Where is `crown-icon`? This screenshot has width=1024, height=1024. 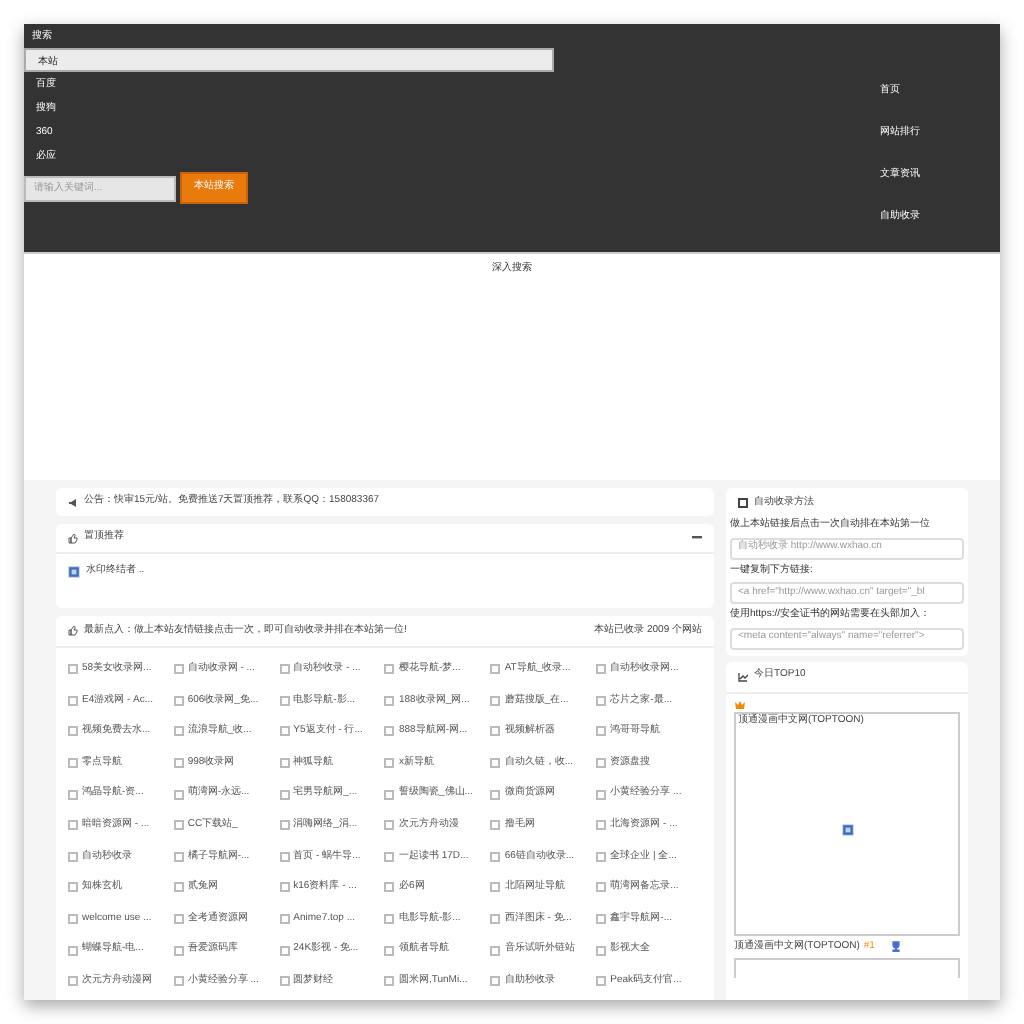 crown-icon is located at coordinates (740, 704).